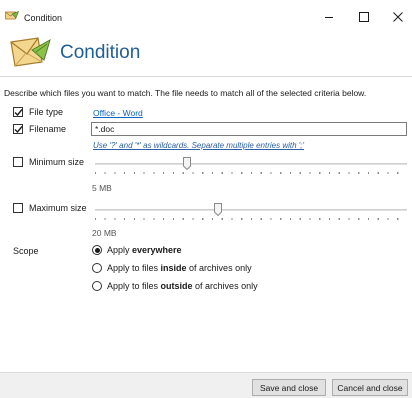  I want to click on close-button, so click(397, 17).